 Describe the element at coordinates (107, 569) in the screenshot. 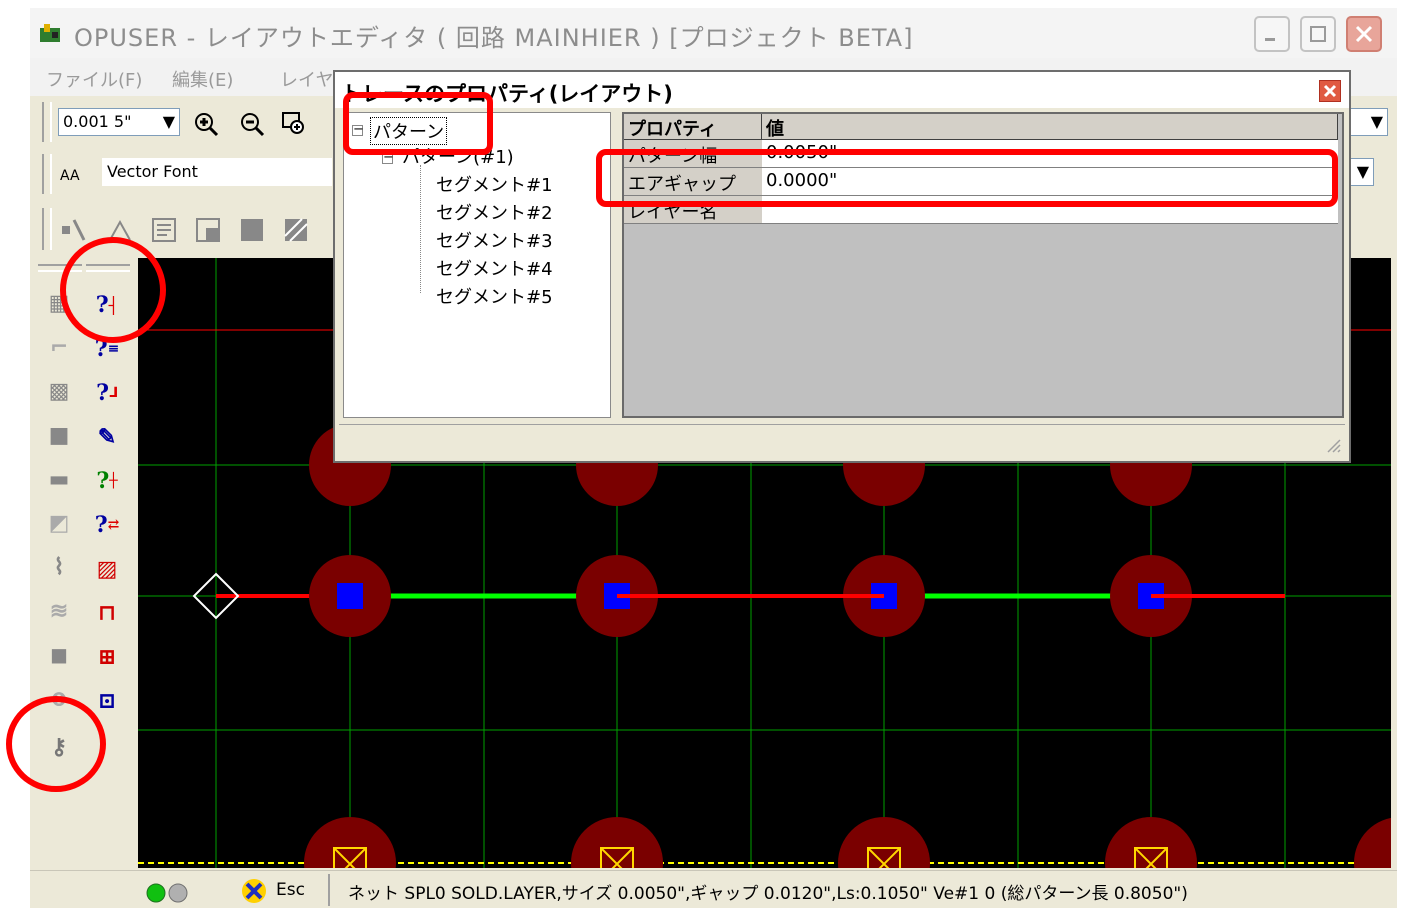

I see `hatch-edit-icon: ▨` at that location.